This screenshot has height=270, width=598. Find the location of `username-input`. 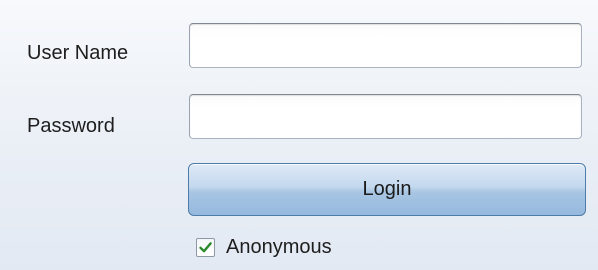

username-input is located at coordinates (385, 45).